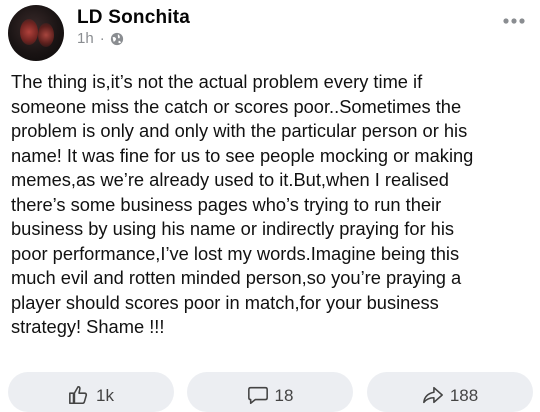 The height and width of the screenshot is (412, 540). Describe the element at coordinates (432, 395) in the screenshot. I see `share-arrow-icon` at that location.